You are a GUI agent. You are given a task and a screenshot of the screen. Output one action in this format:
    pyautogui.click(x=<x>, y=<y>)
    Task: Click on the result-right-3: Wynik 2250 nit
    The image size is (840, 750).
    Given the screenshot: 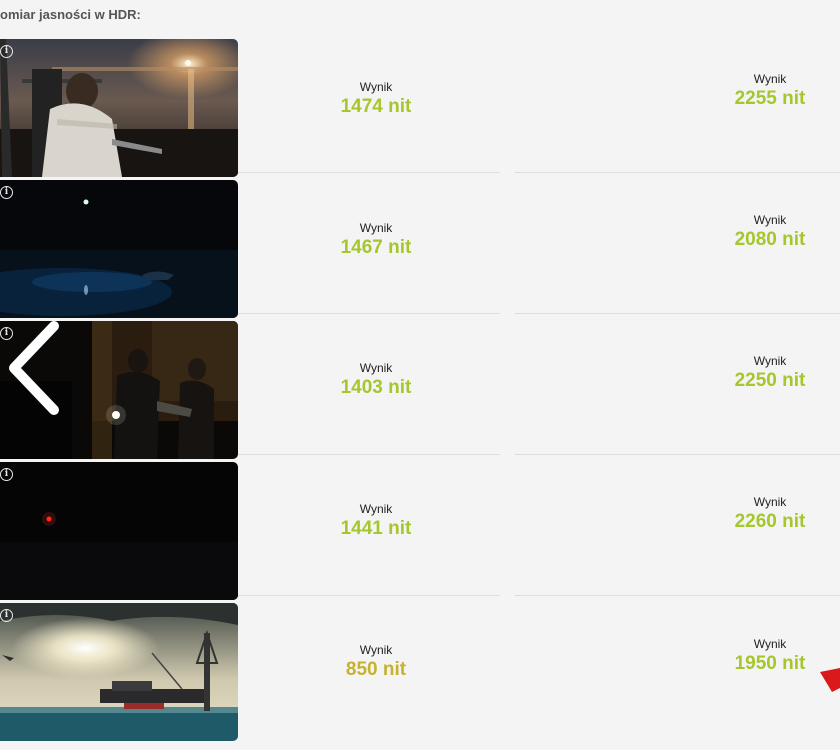 What is the action you would take?
    pyautogui.click(x=770, y=373)
    